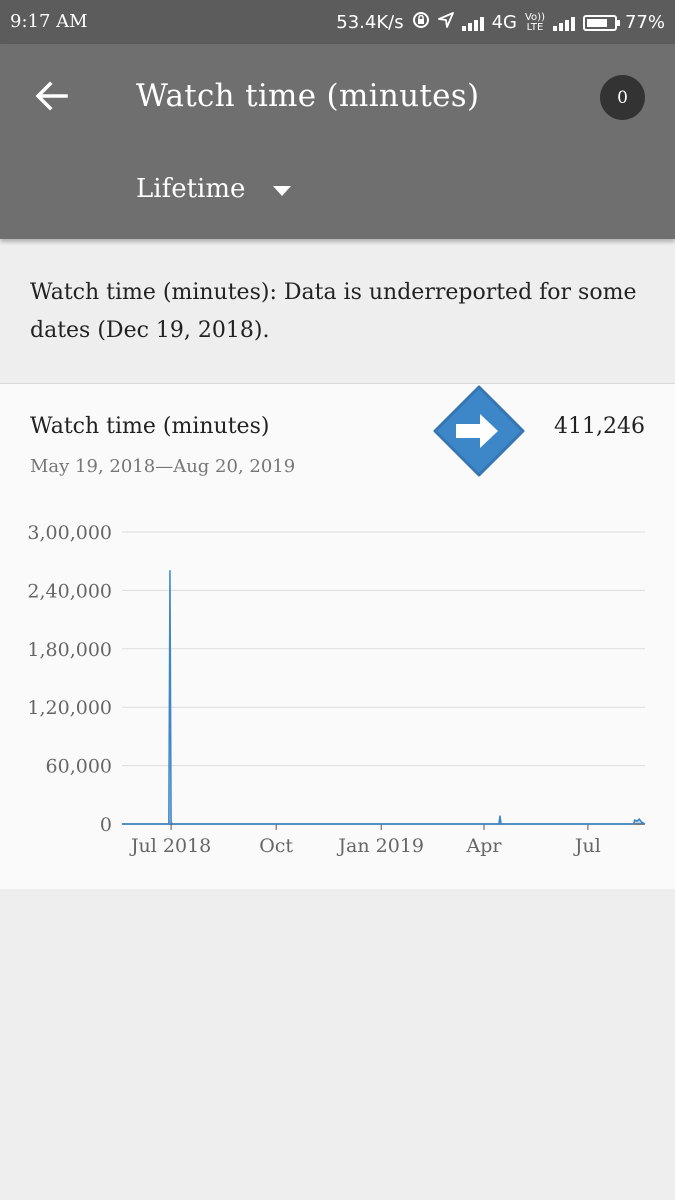  Describe the element at coordinates (69, 533) in the screenshot. I see `y-tick-label: 3,00,000` at that location.